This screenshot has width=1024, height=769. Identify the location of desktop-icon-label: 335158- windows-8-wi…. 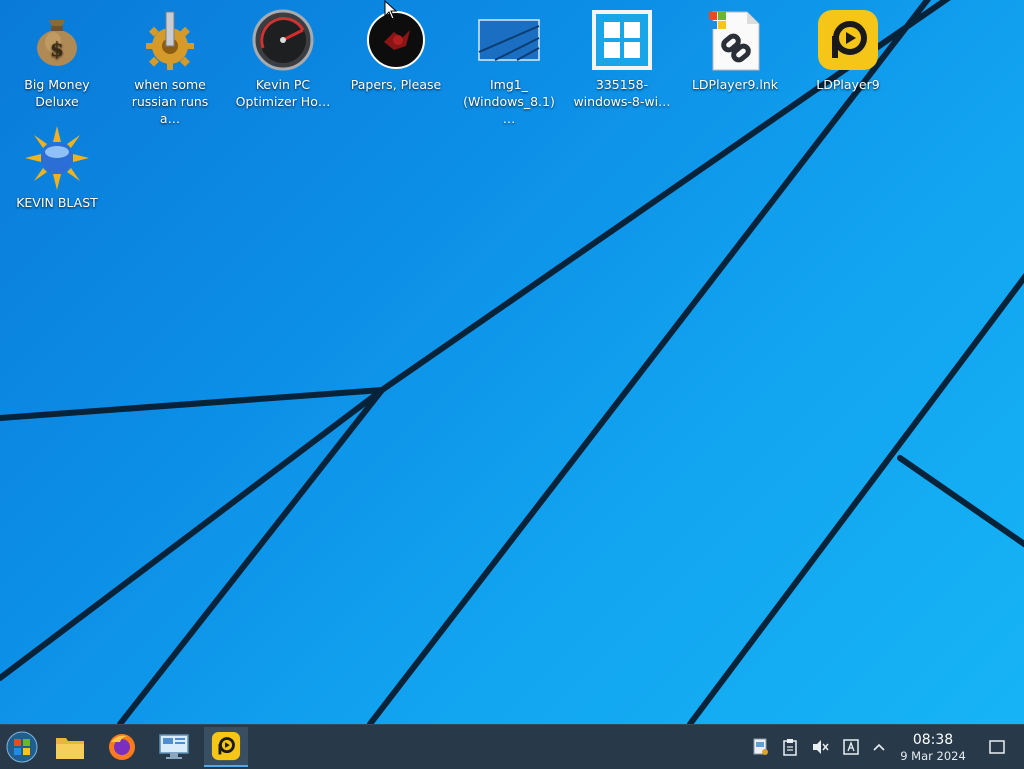
(622, 93).